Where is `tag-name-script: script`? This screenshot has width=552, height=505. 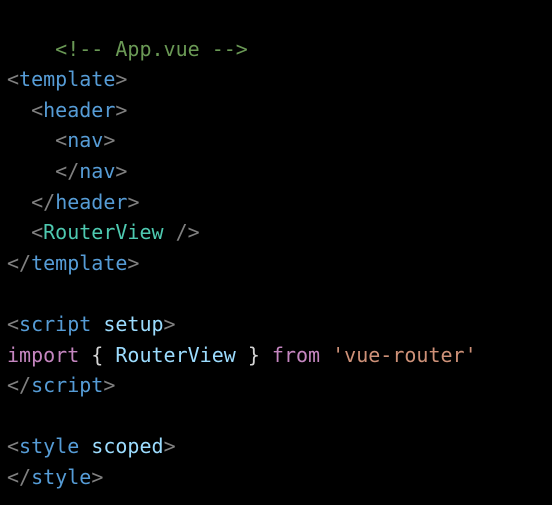
tag-name-script: script is located at coordinates (55, 323).